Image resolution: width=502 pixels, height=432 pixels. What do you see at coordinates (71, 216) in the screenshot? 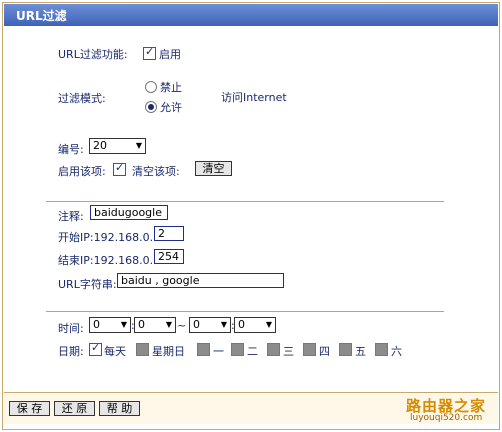
I see `note-label: 注释:` at bounding box center [71, 216].